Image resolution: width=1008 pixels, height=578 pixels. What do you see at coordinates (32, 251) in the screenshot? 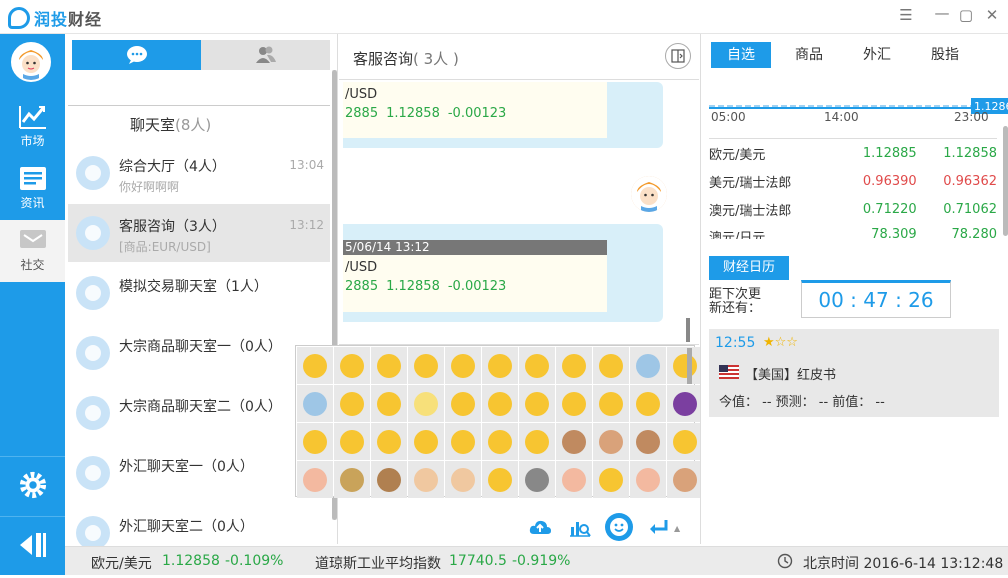
I see `nav-item-social: 社交` at bounding box center [32, 251].